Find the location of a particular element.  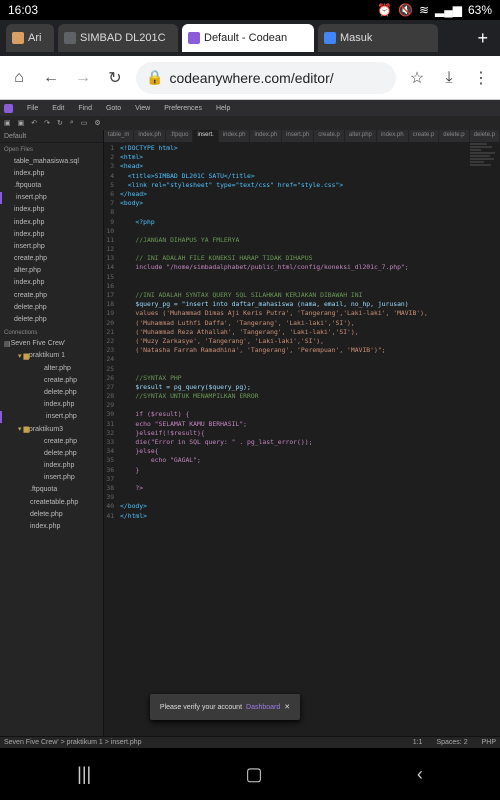

home-button-icon: ▢ is located at coordinates (254, 774).